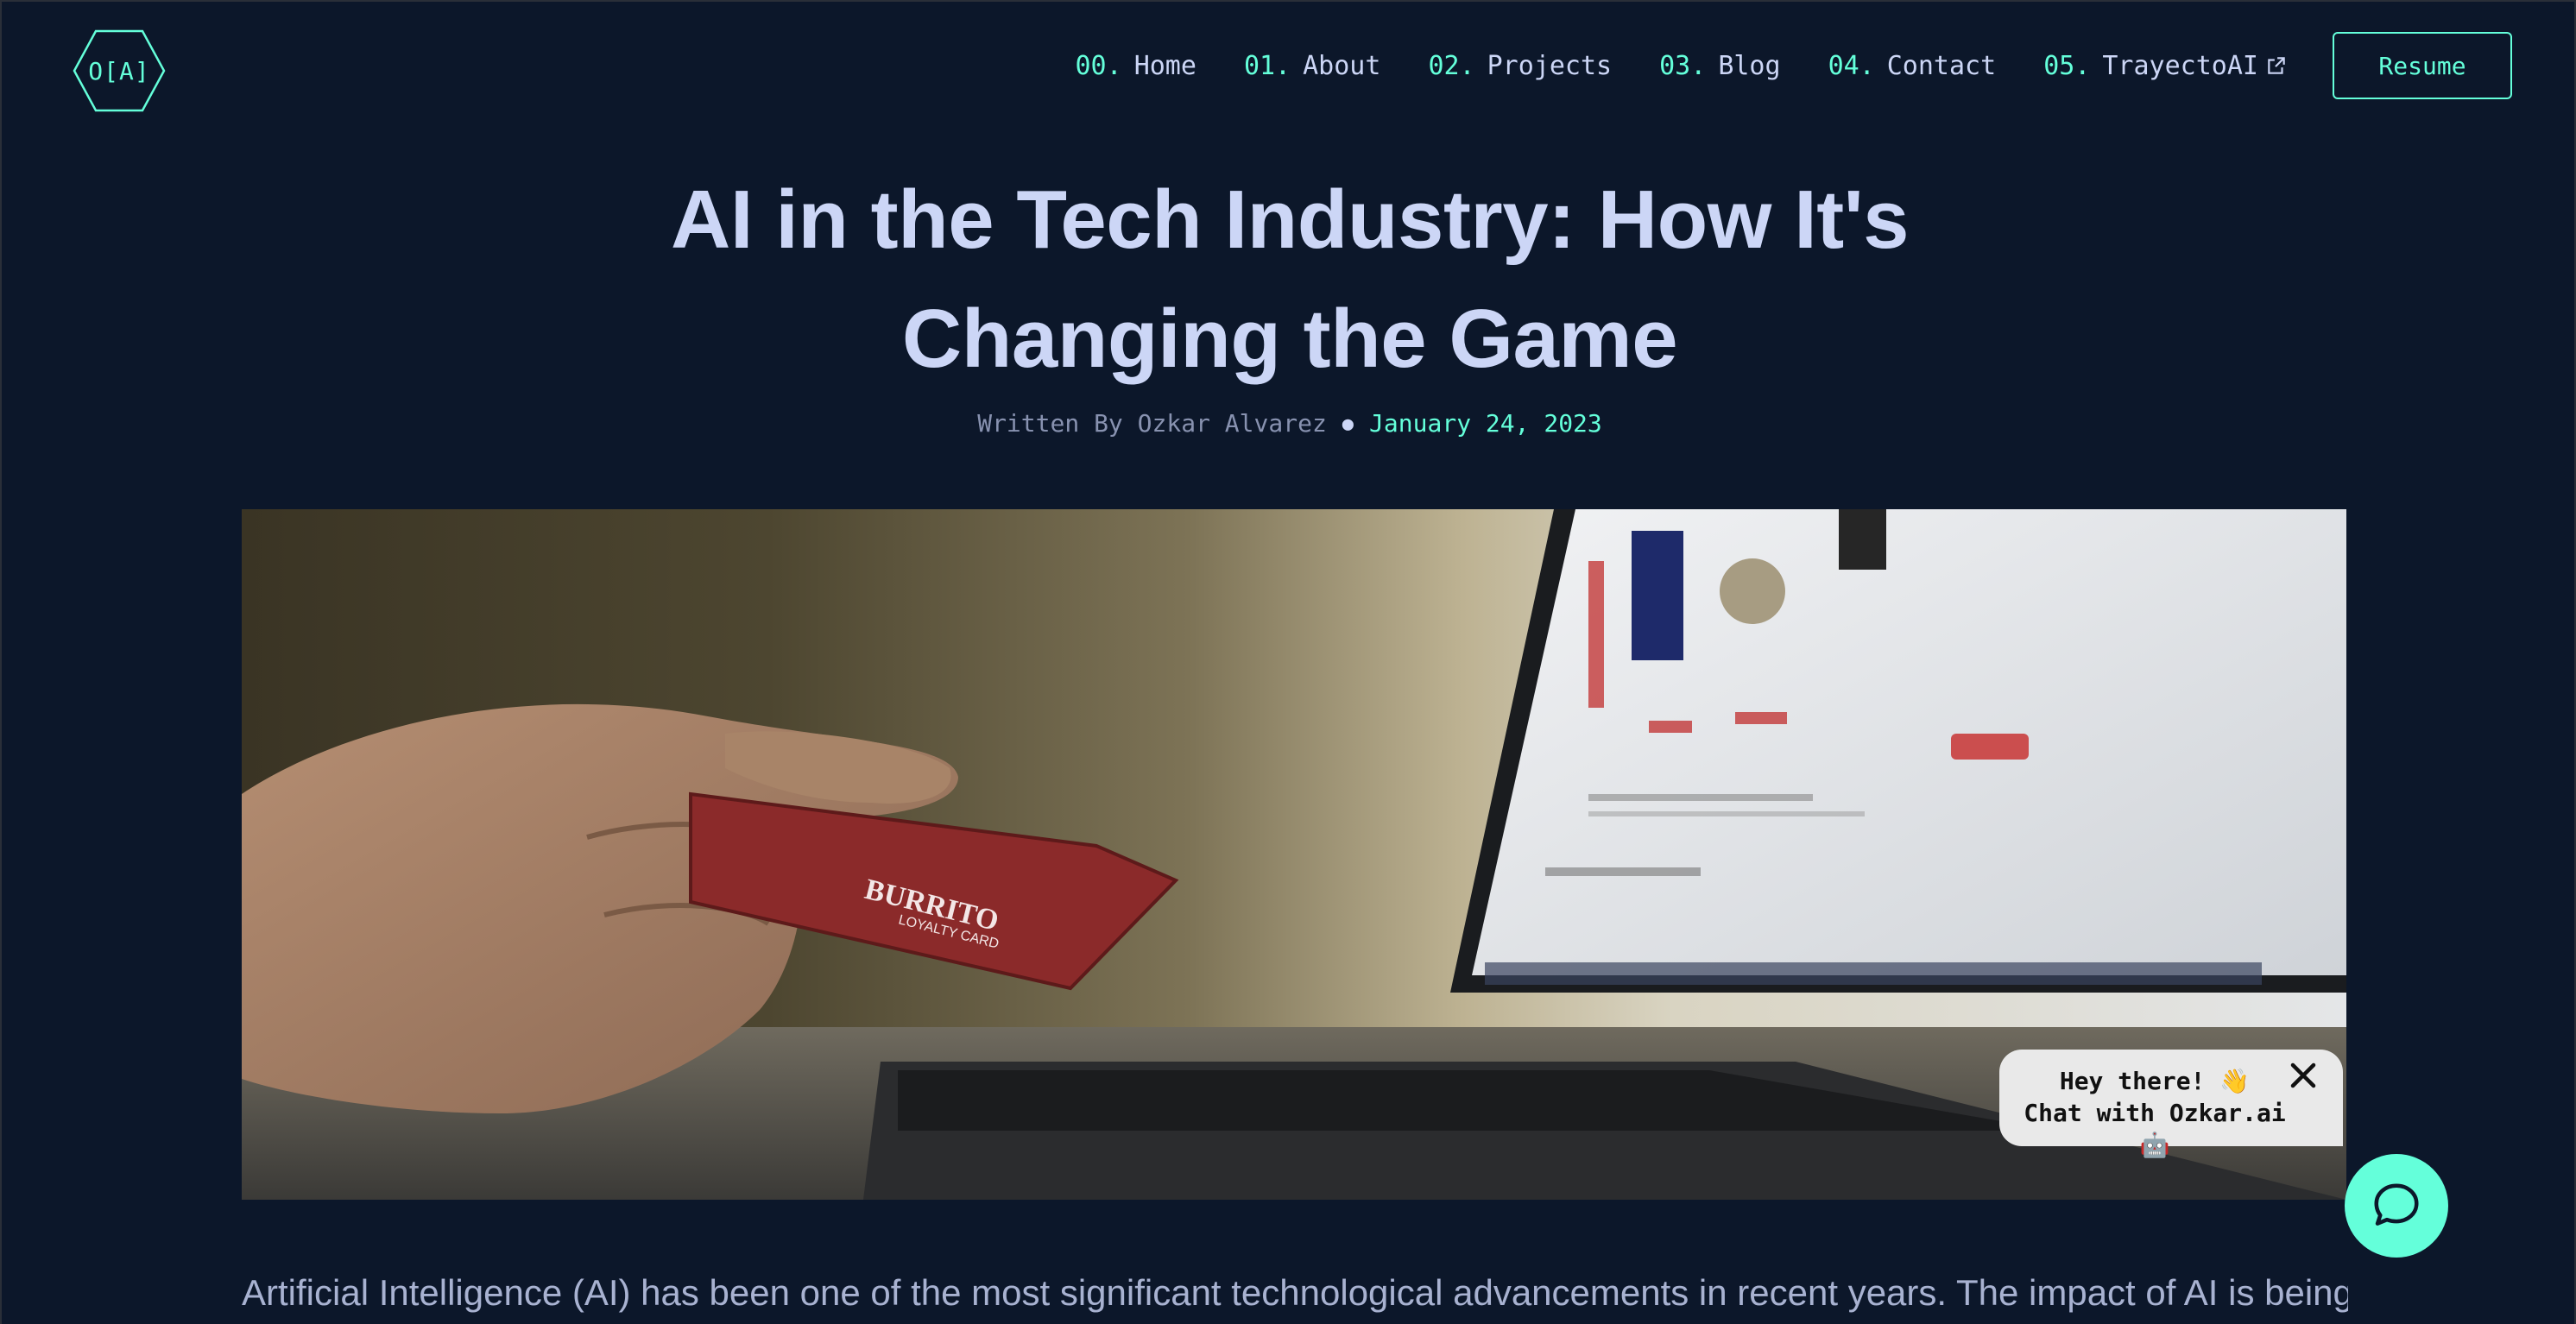 The image size is (2576, 1324). I want to click on chat-bubble-icon, so click(2396, 1204).